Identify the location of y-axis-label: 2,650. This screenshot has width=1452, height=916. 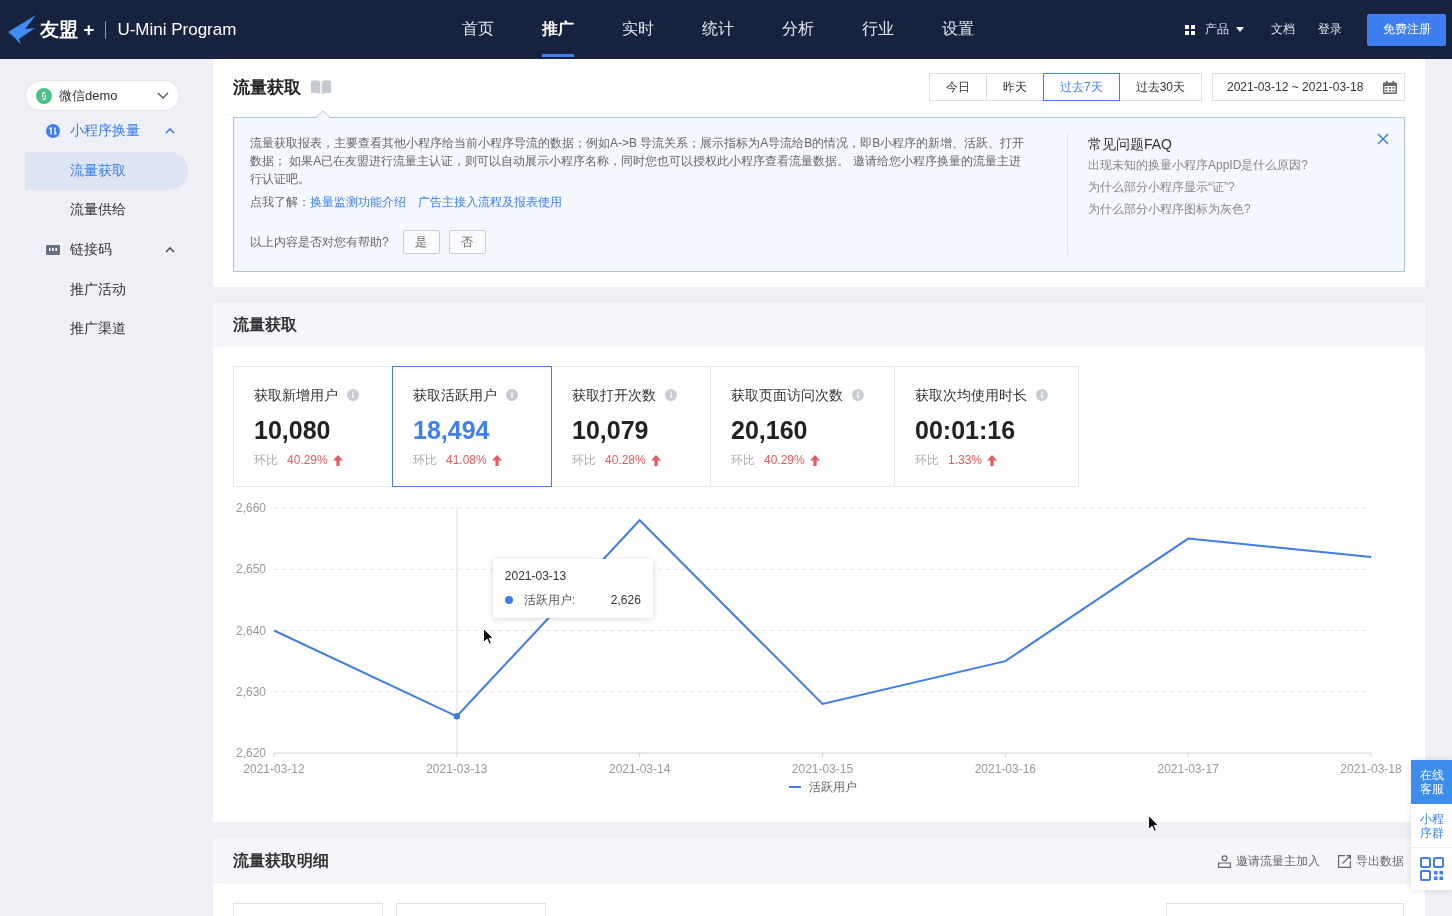
(250, 569).